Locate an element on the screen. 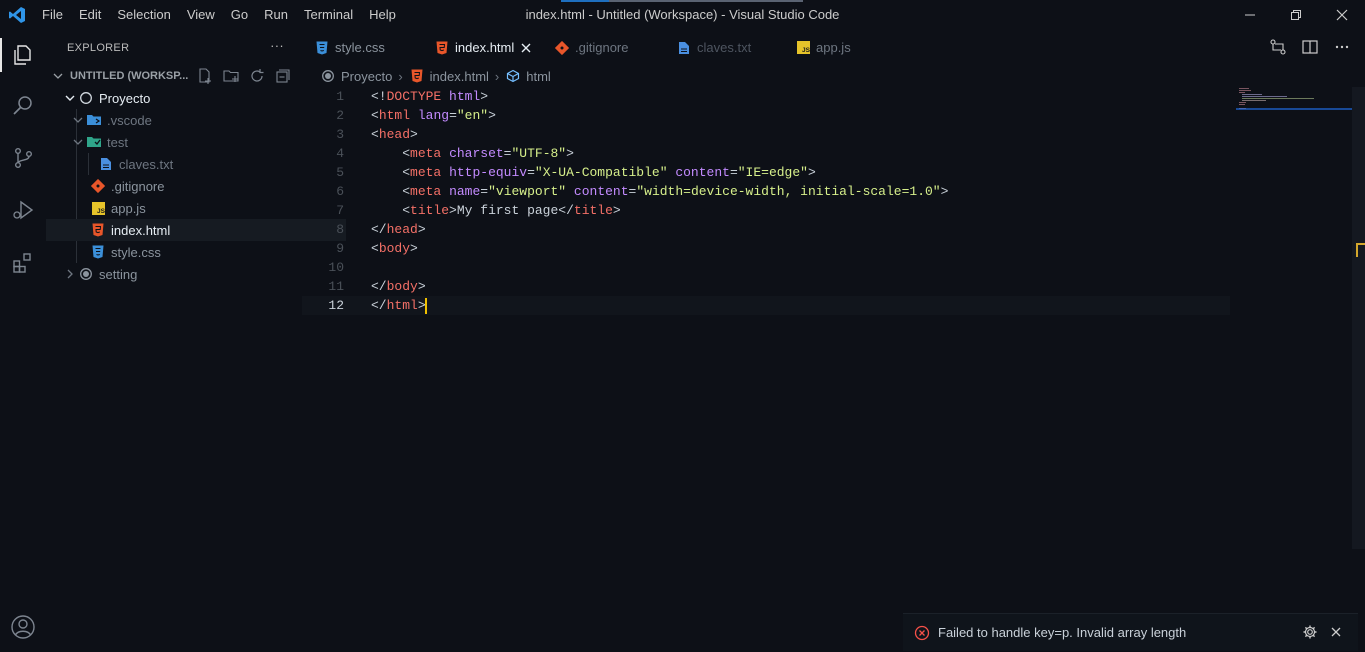  minimize-icon is located at coordinates (1250, 15).